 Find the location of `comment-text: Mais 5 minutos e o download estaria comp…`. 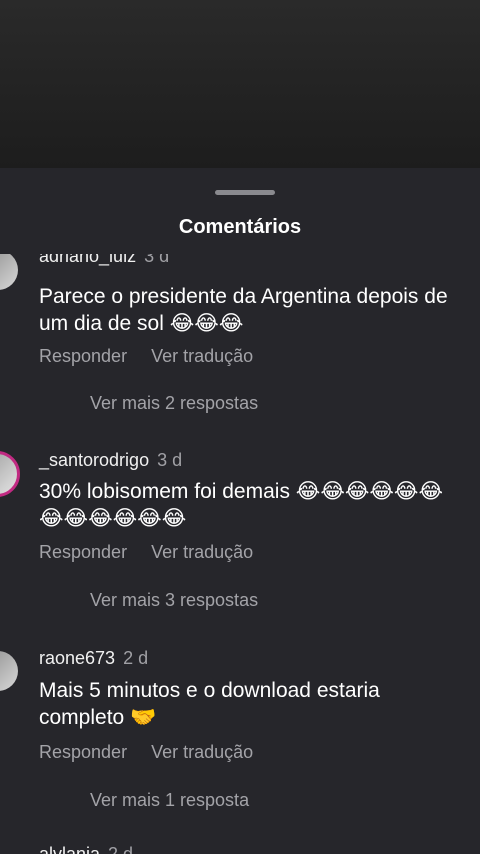

comment-text: Mais 5 minutos e o download estaria comp… is located at coordinates (209, 704).